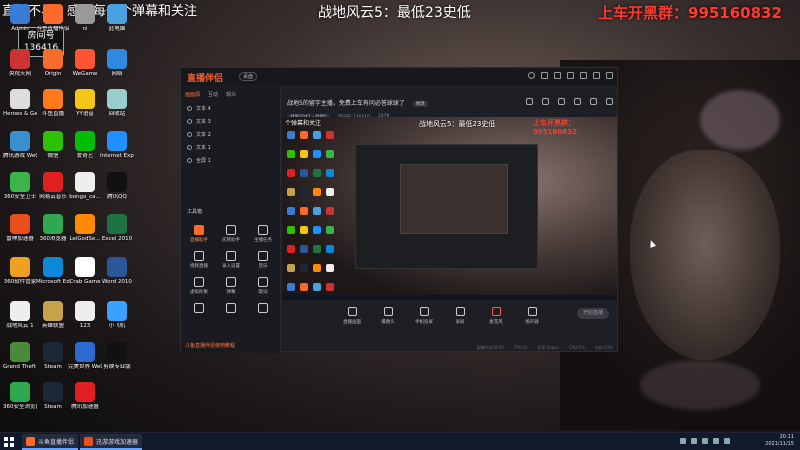 The height and width of the screenshot is (450, 800). I want to click on desktop-icon: 腾讯QQ, so click(117, 186).